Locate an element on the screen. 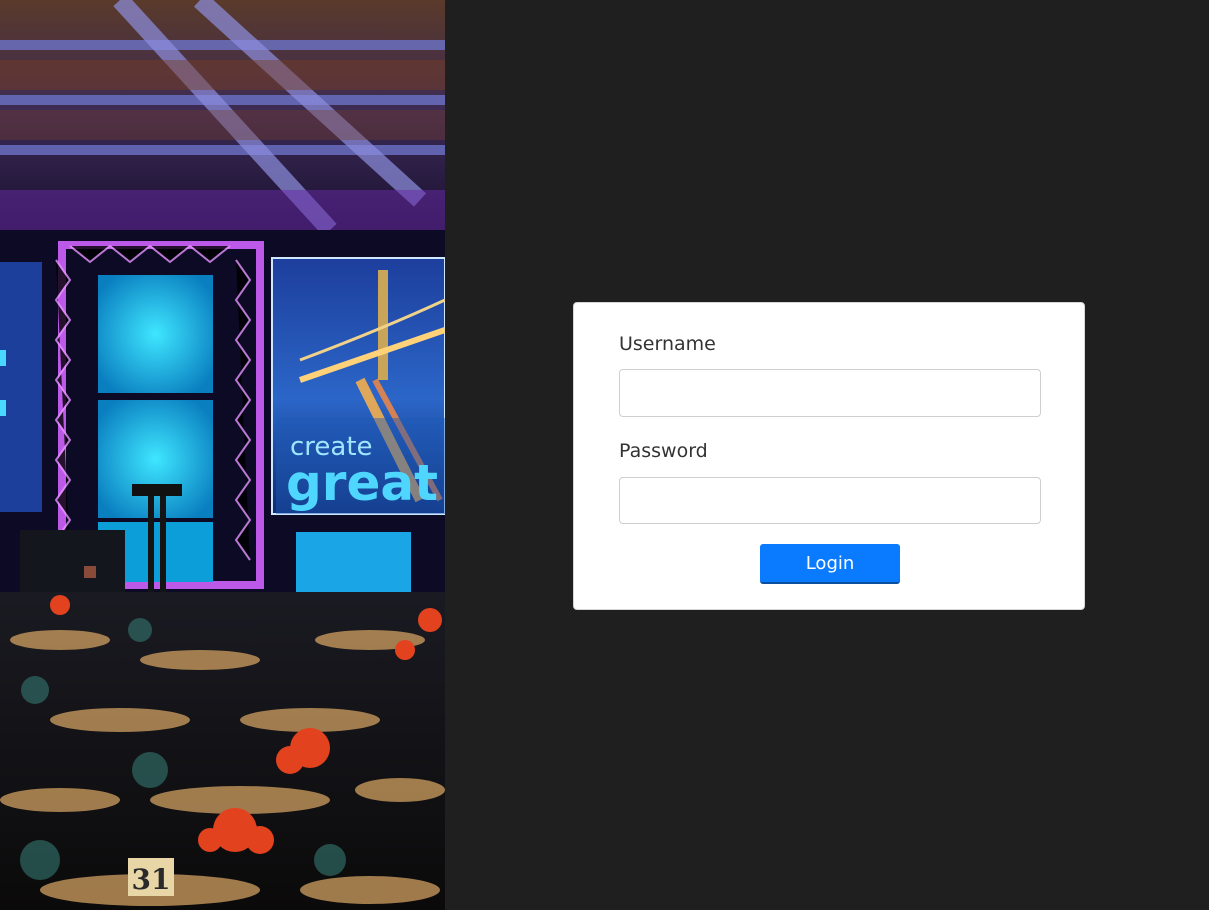  username-input is located at coordinates (830, 393).